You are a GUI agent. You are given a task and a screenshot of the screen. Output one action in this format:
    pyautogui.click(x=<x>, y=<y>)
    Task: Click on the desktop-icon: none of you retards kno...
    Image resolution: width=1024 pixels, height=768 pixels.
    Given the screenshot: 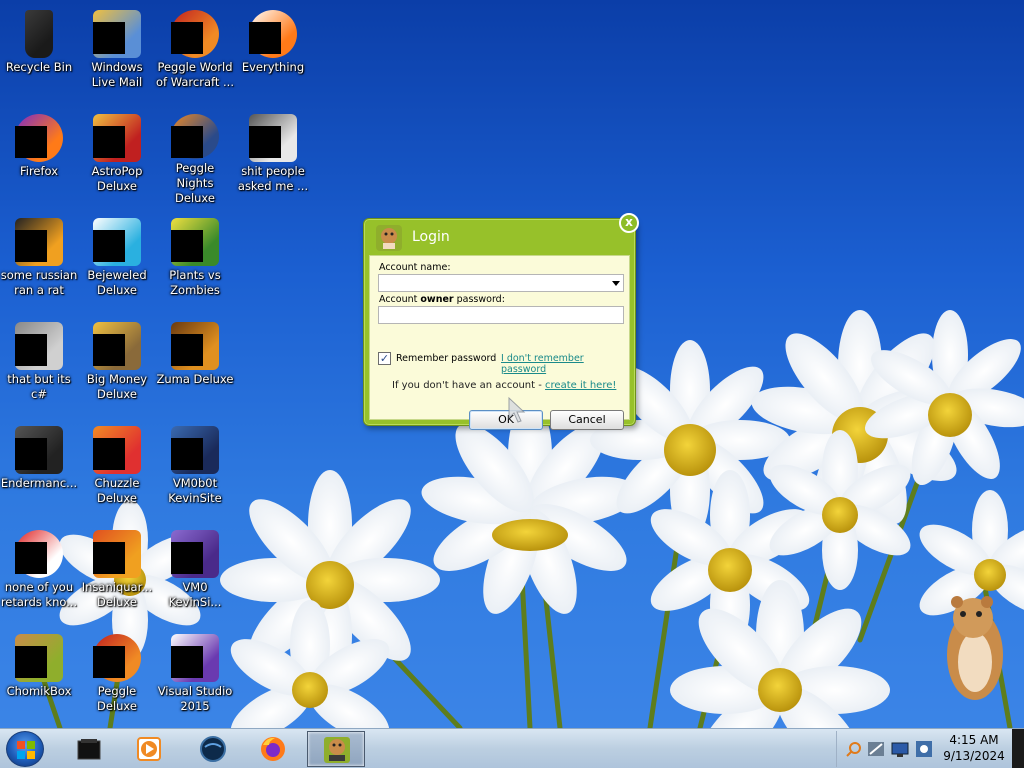 What is the action you would take?
    pyautogui.click(x=39, y=574)
    